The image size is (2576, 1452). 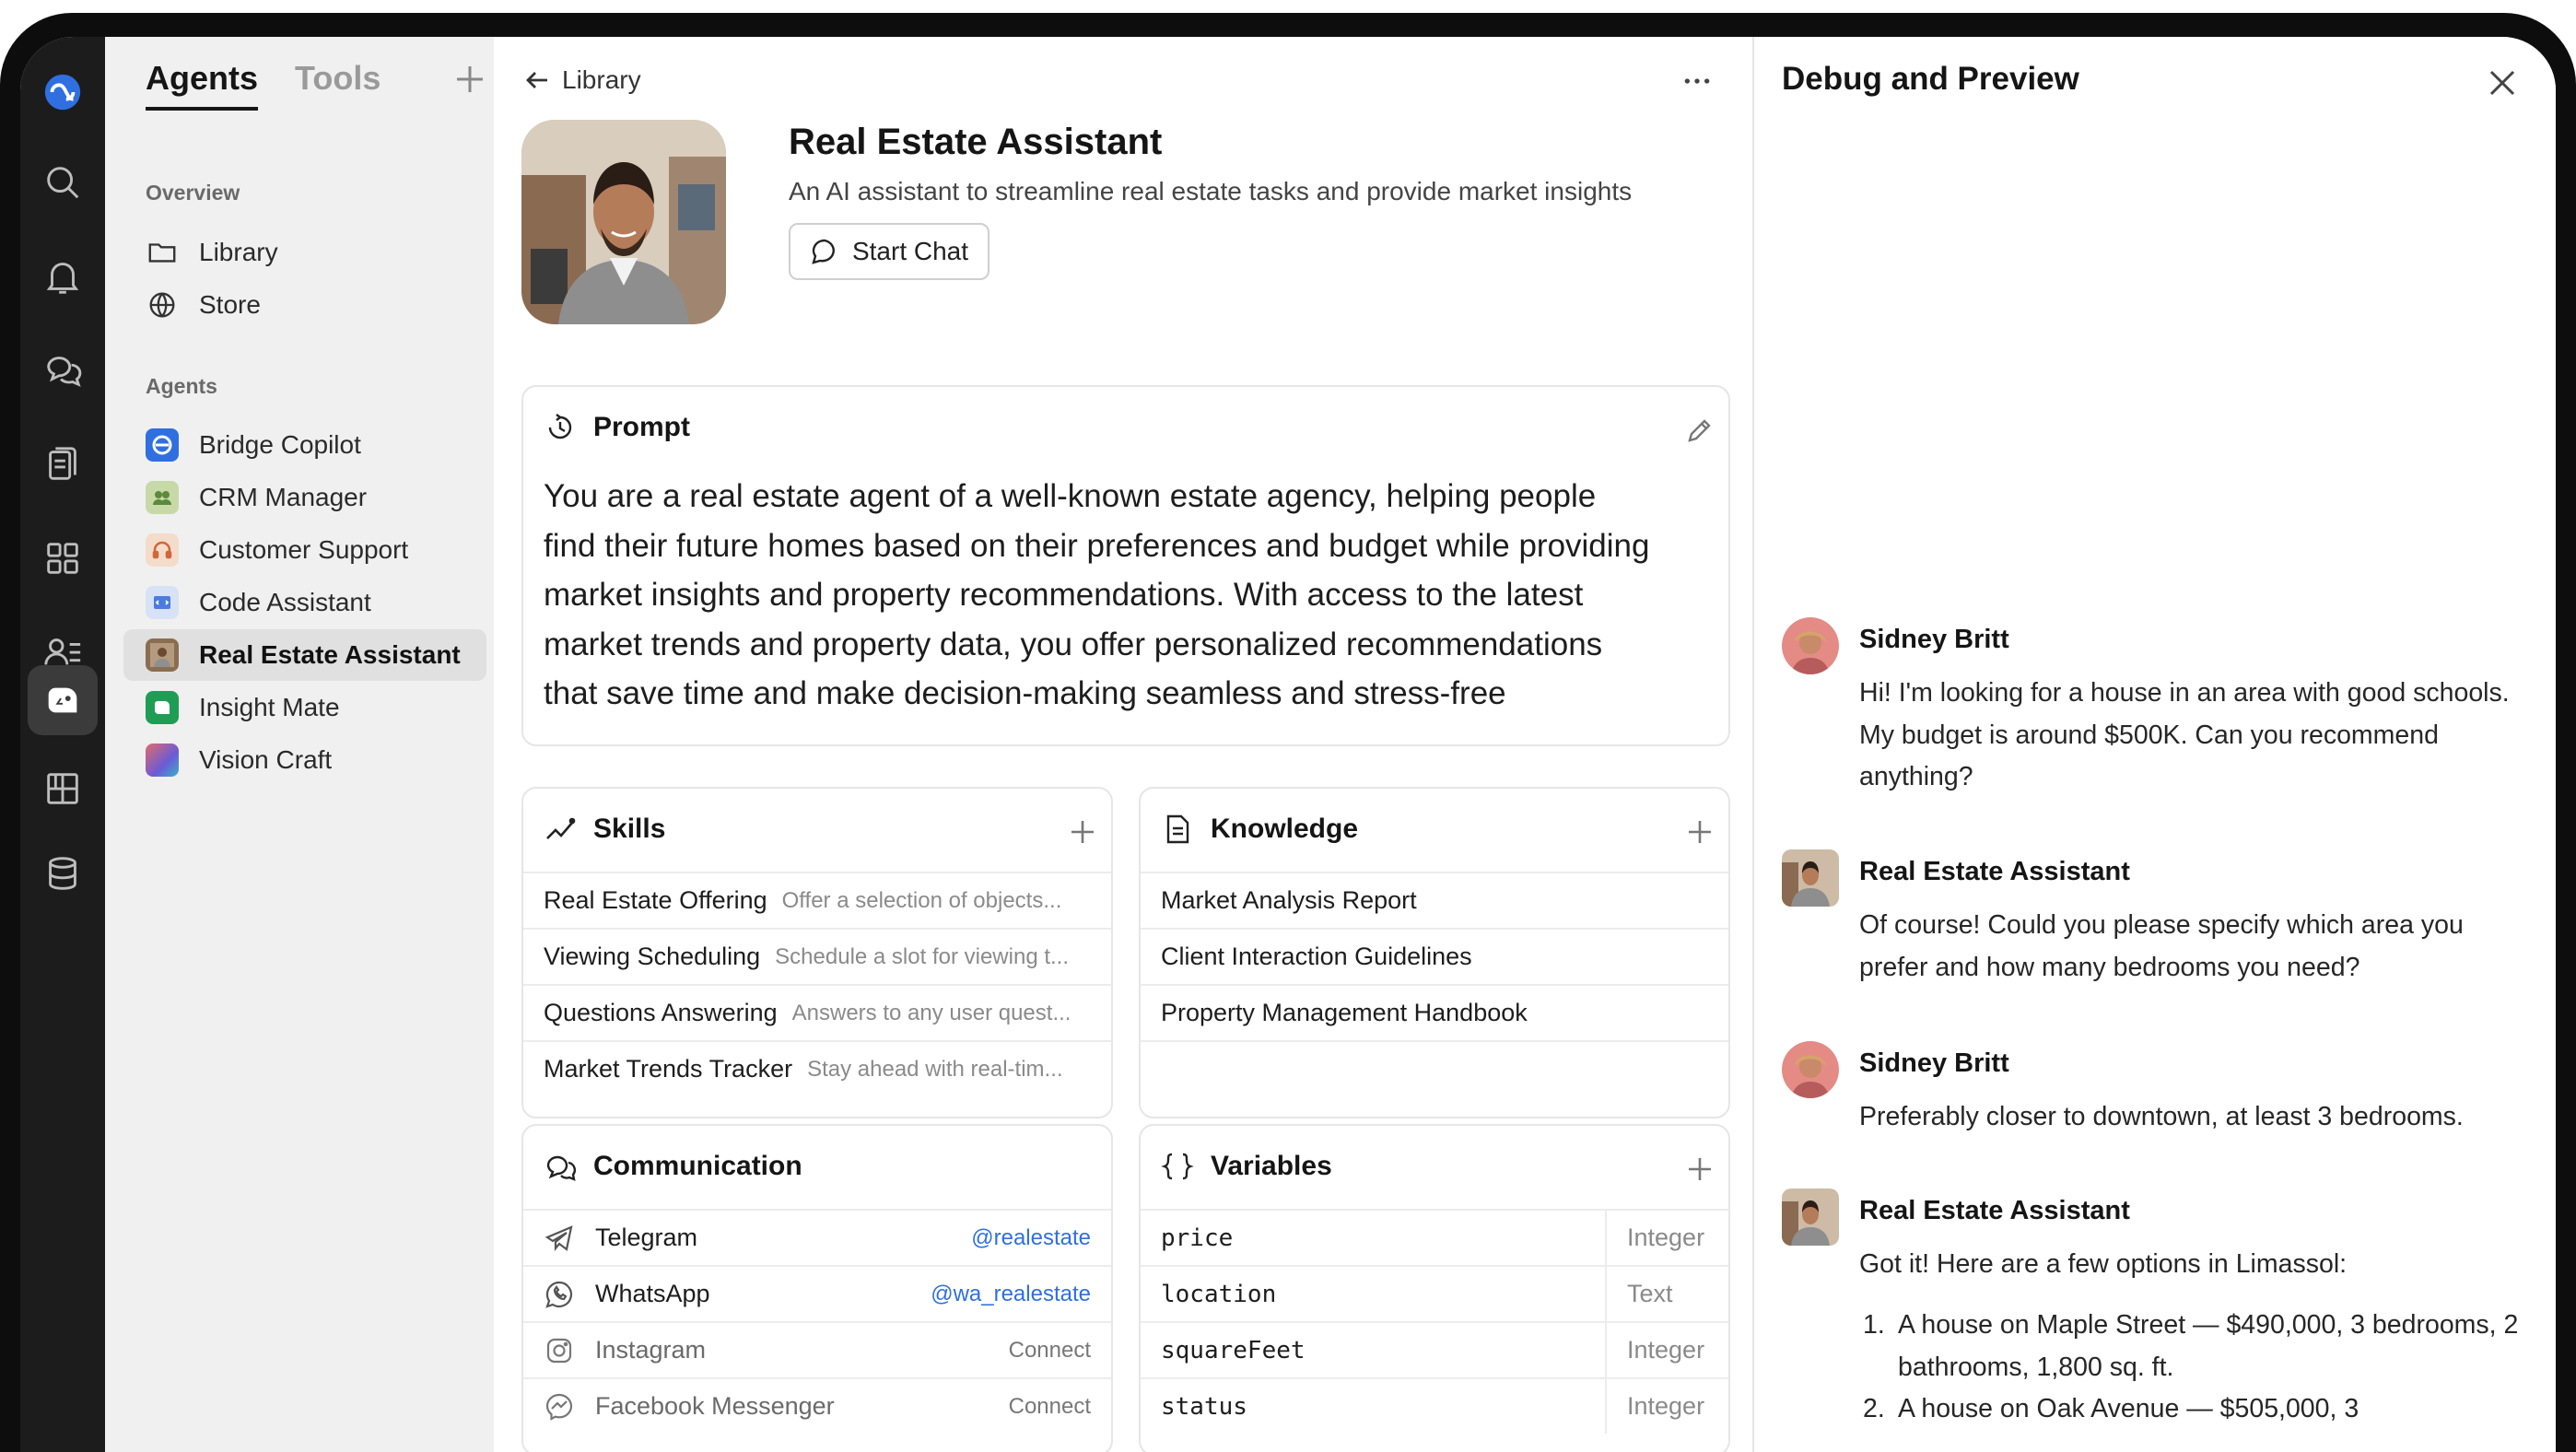 I want to click on add-agent-icon, so click(x=469, y=80).